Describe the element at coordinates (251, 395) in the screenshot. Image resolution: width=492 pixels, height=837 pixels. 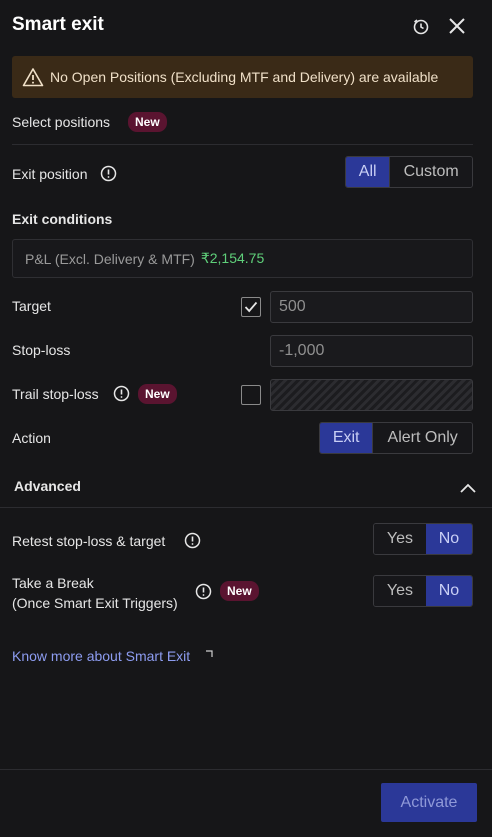
I see `trail-stop-loss-checkbox` at that location.